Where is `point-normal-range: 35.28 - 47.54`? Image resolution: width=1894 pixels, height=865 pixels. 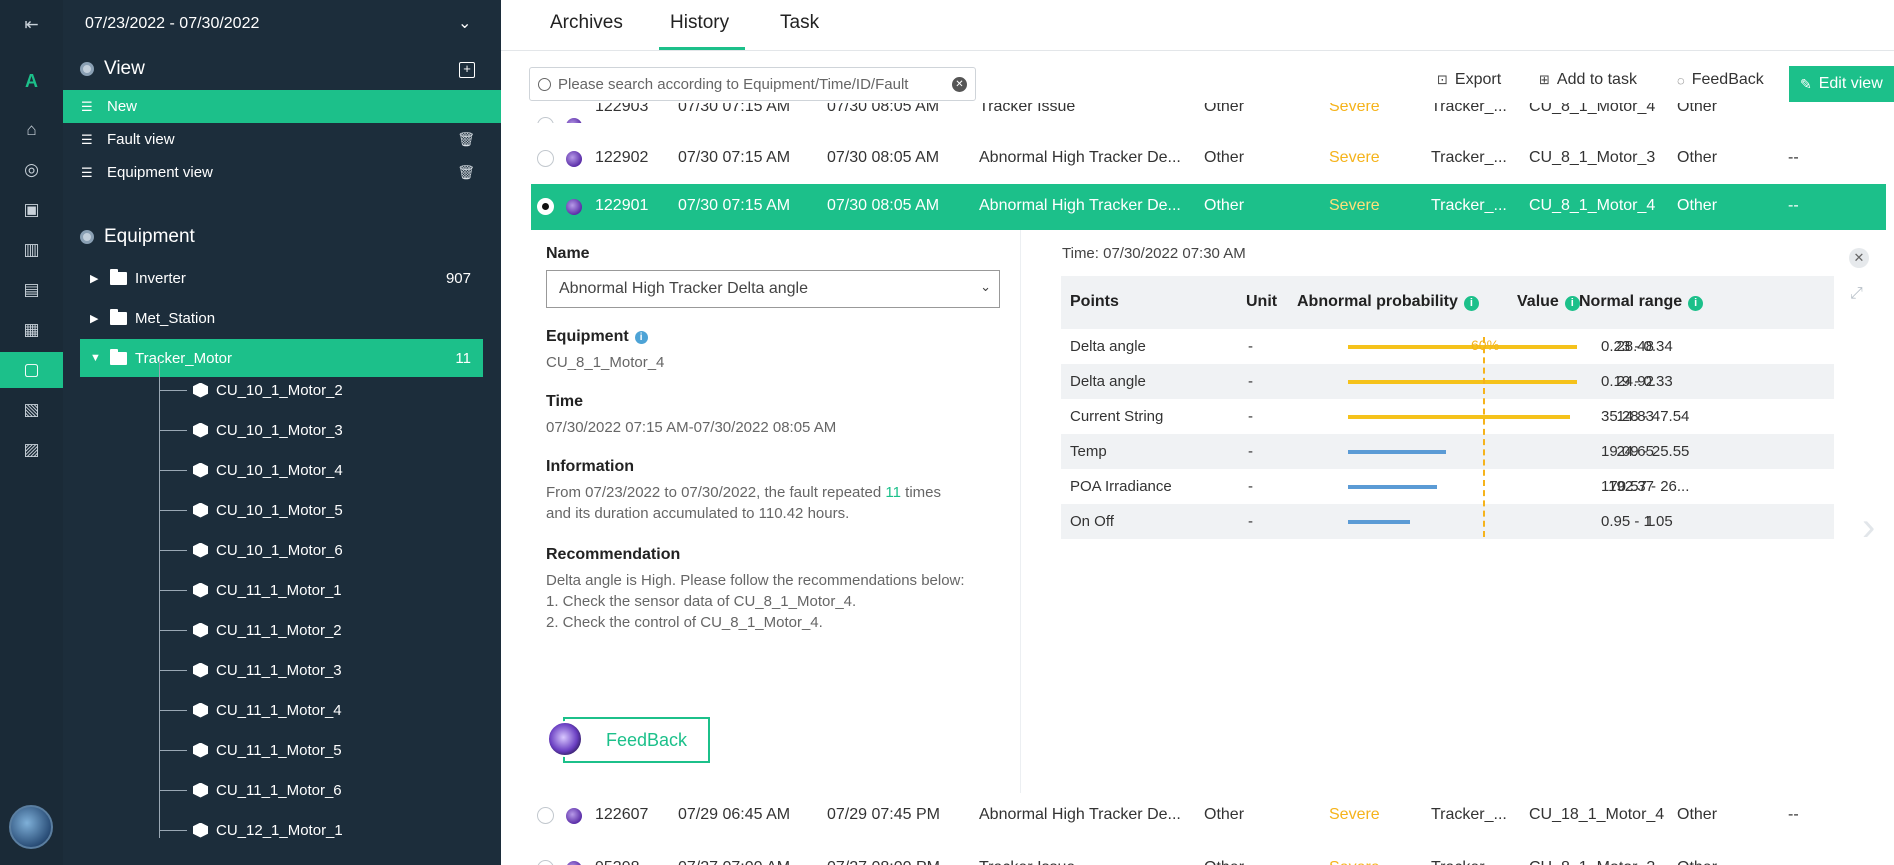
point-normal-range: 35.28 - 47.54 is located at coordinates (1645, 416).